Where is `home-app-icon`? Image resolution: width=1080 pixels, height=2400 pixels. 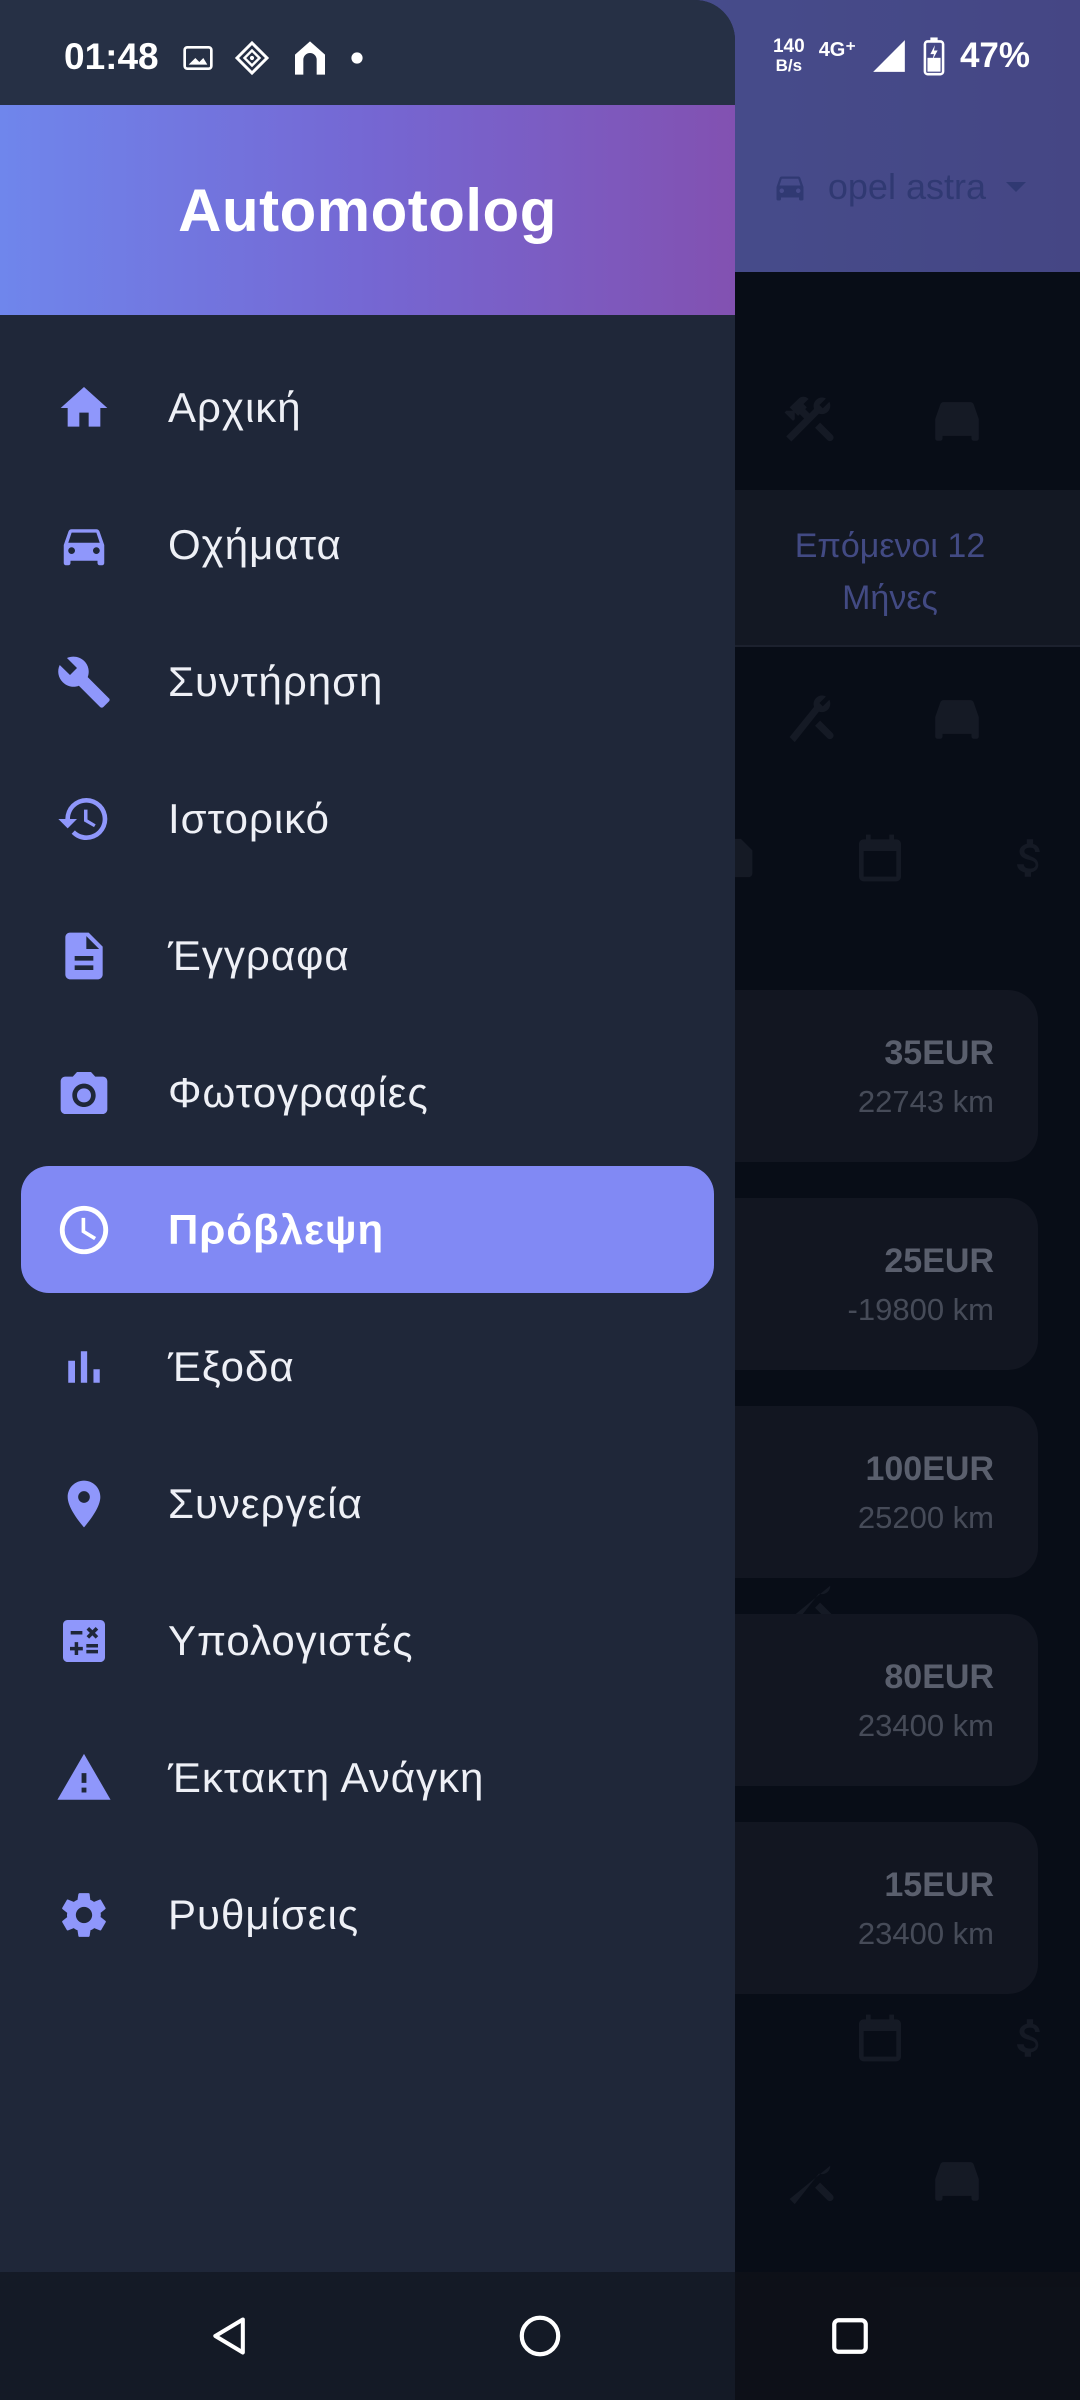 home-app-icon is located at coordinates (310, 58).